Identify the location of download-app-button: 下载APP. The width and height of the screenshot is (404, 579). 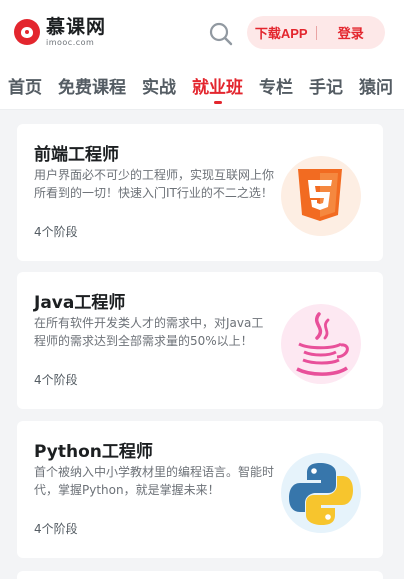
(281, 32).